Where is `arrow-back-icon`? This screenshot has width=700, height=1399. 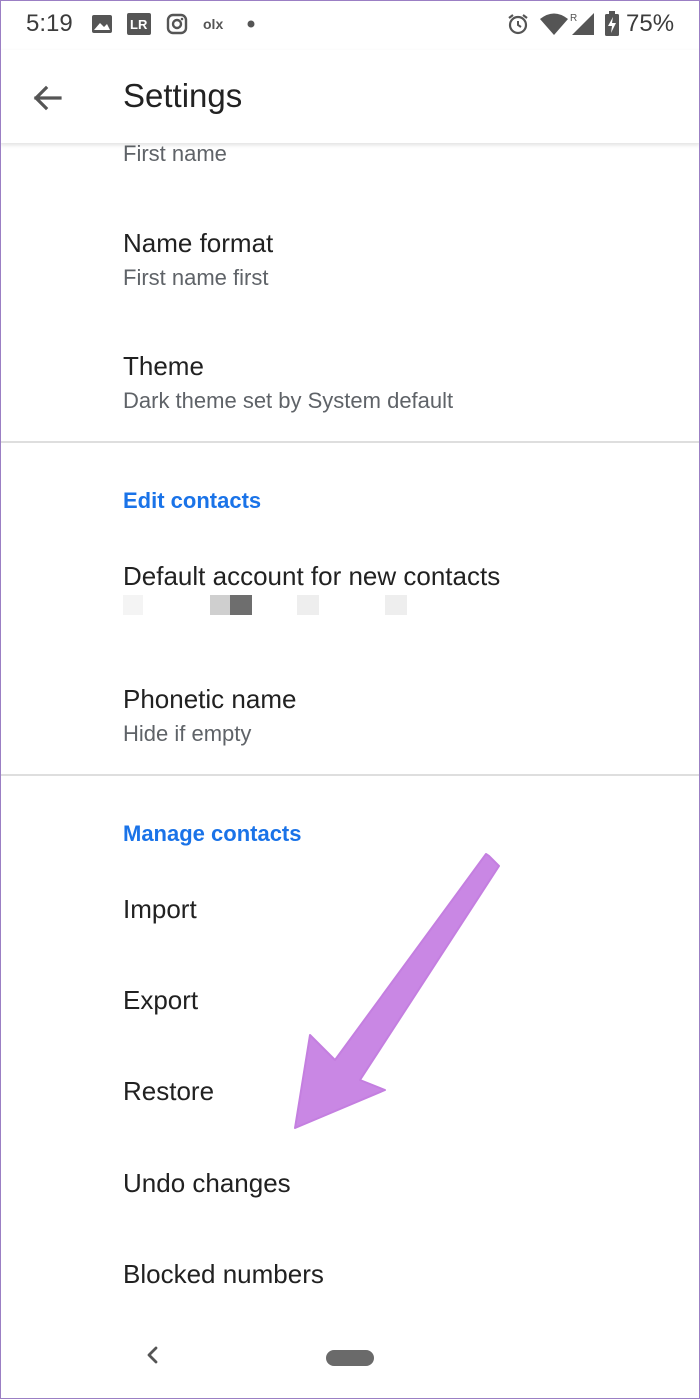 arrow-back-icon is located at coordinates (47, 98).